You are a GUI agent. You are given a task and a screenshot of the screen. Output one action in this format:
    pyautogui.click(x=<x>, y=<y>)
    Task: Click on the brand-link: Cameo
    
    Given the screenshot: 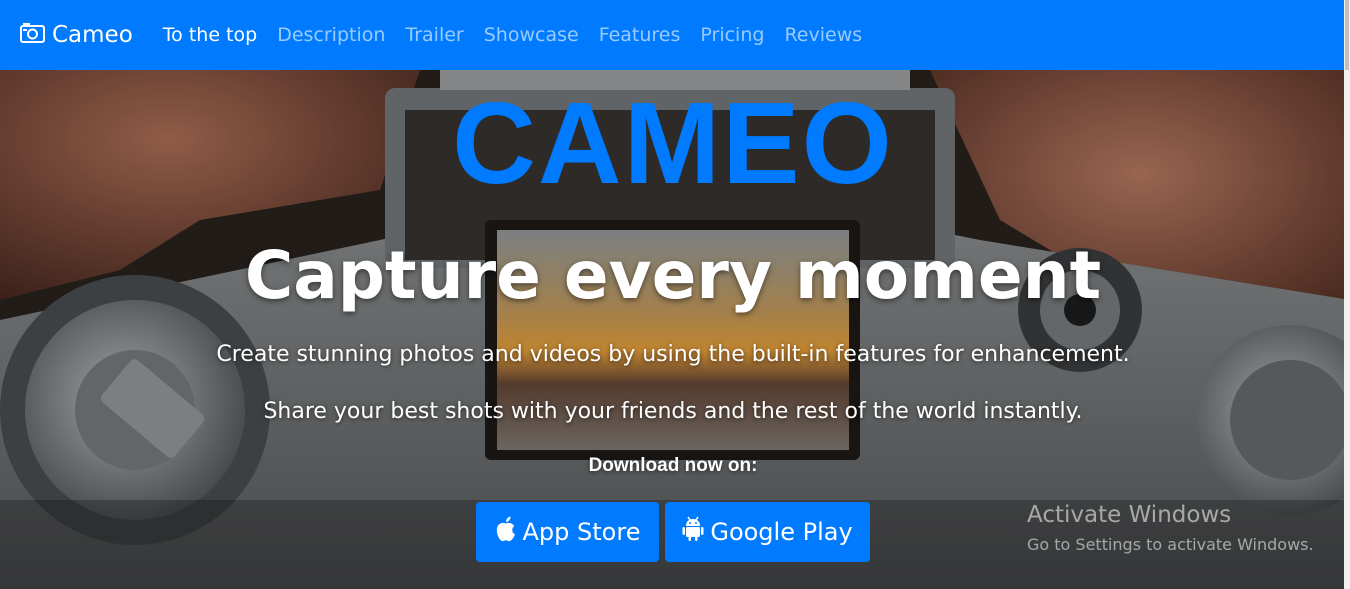 What is the action you would take?
    pyautogui.click(x=76, y=35)
    